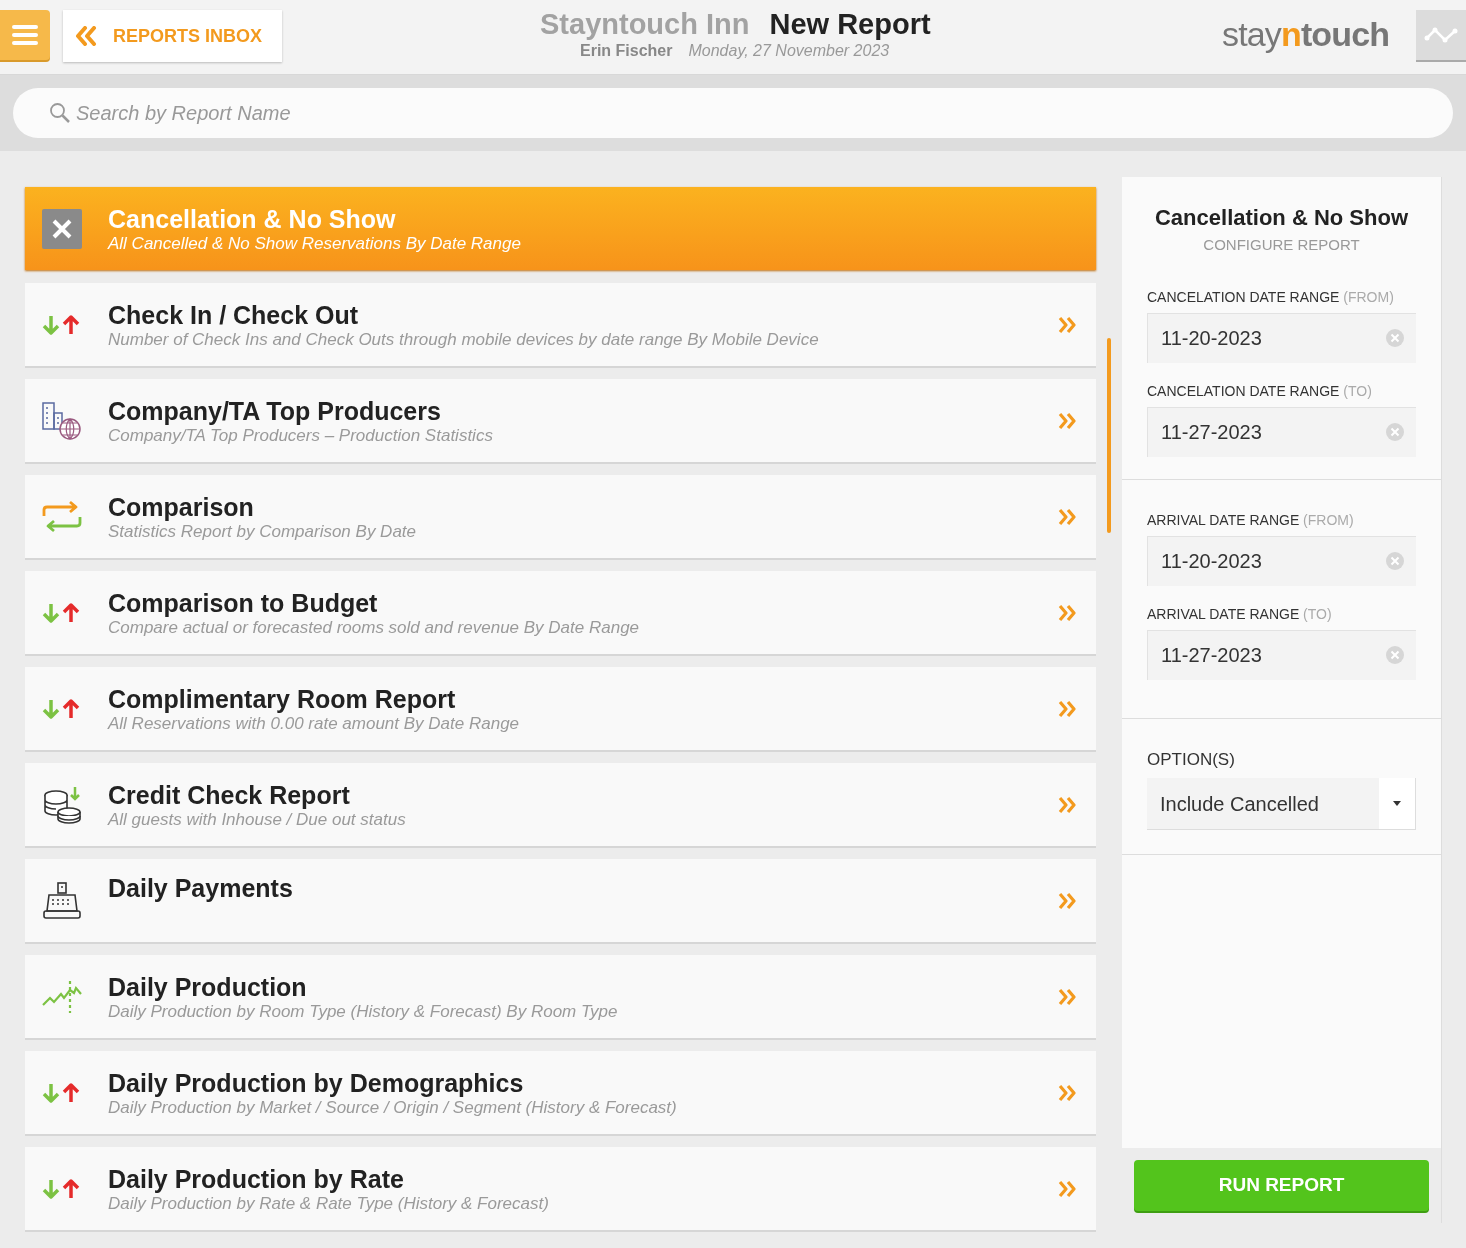 This screenshot has width=1466, height=1248. What do you see at coordinates (1281, 218) in the screenshot?
I see `config-title: Cancellation & No Show` at bounding box center [1281, 218].